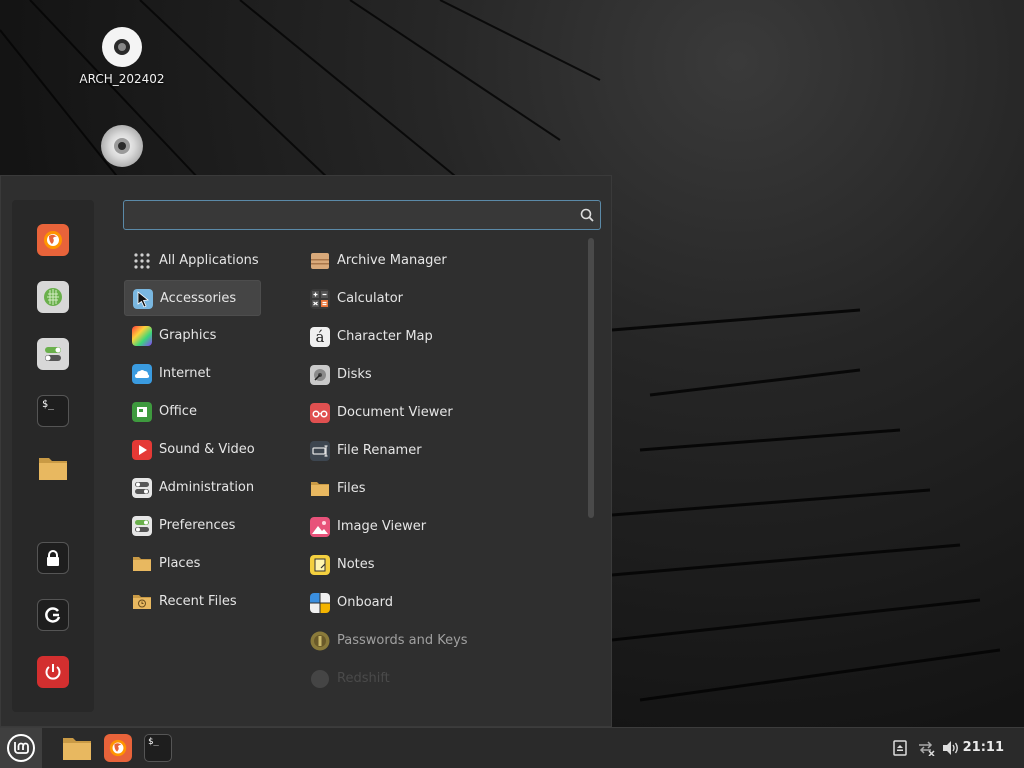 The height and width of the screenshot is (768, 1024). I want to click on character-map-icon: á, so click(320, 337).